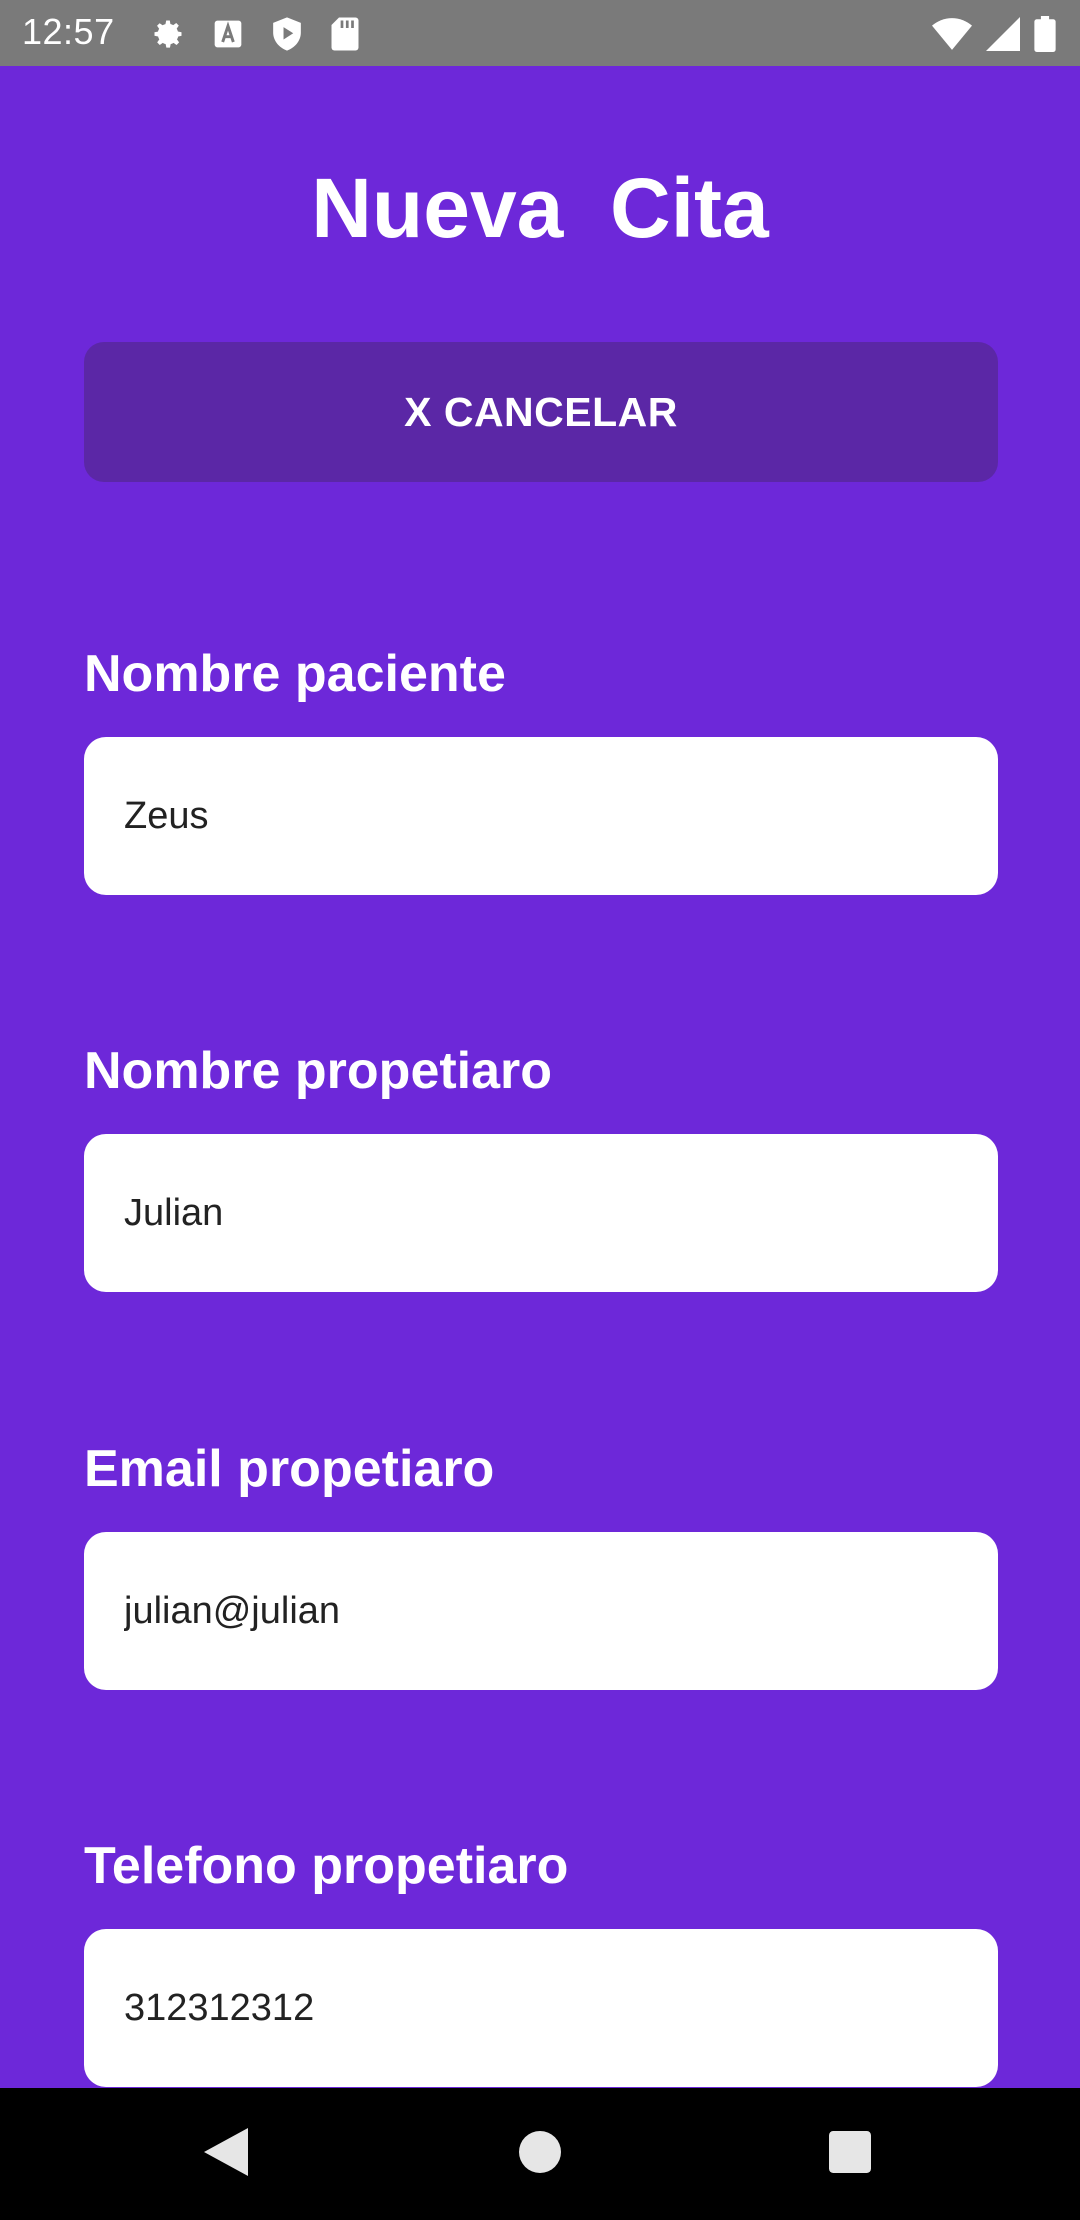 Image resolution: width=1080 pixels, height=2220 pixels. I want to click on recents-icon, so click(850, 2154).